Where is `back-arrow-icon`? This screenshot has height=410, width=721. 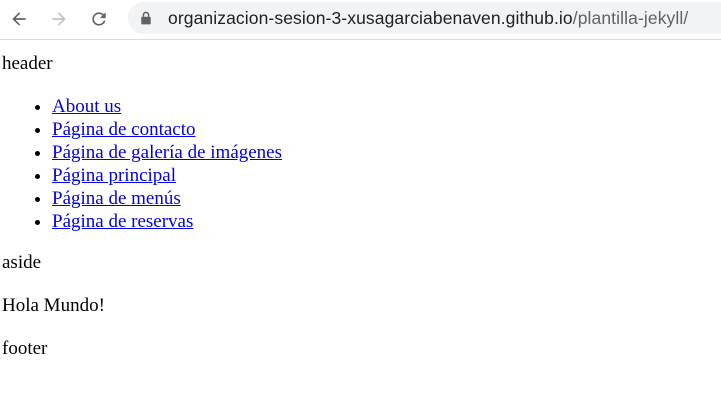
back-arrow-icon is located at coordinates (19, 19).